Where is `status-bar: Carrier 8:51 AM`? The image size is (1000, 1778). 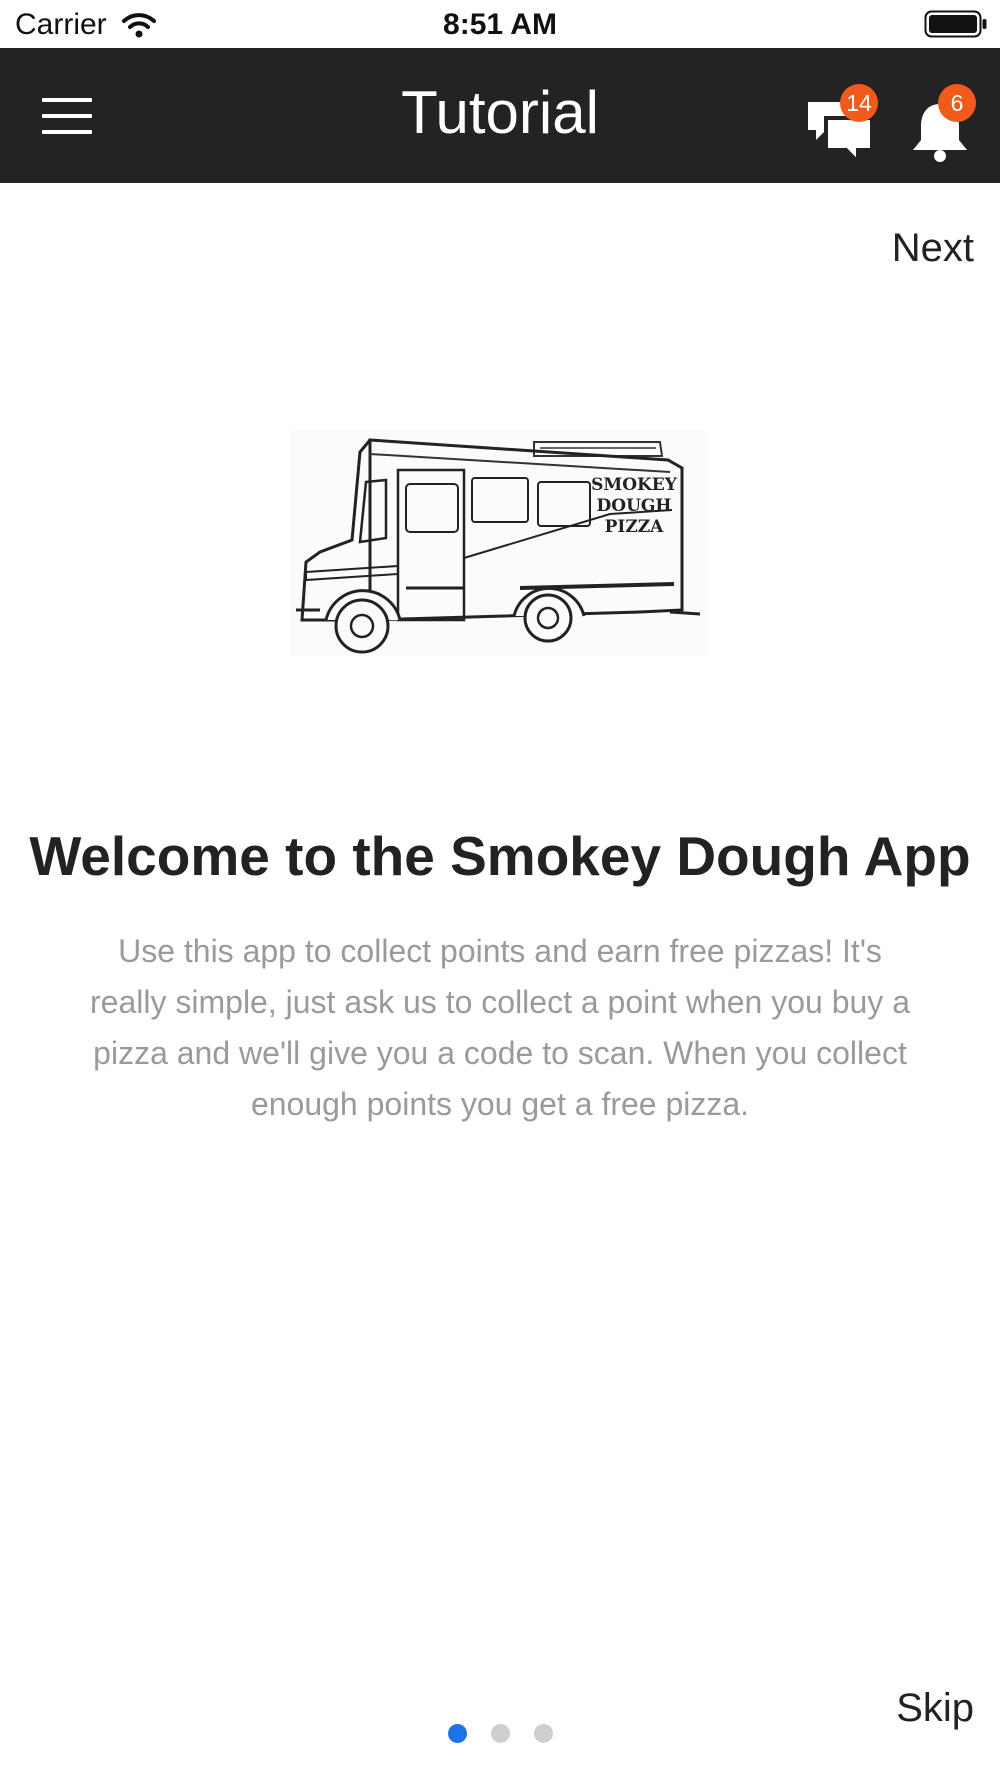 status-bar: Carrier 8:51 AM is located at coordinates (500, 24).